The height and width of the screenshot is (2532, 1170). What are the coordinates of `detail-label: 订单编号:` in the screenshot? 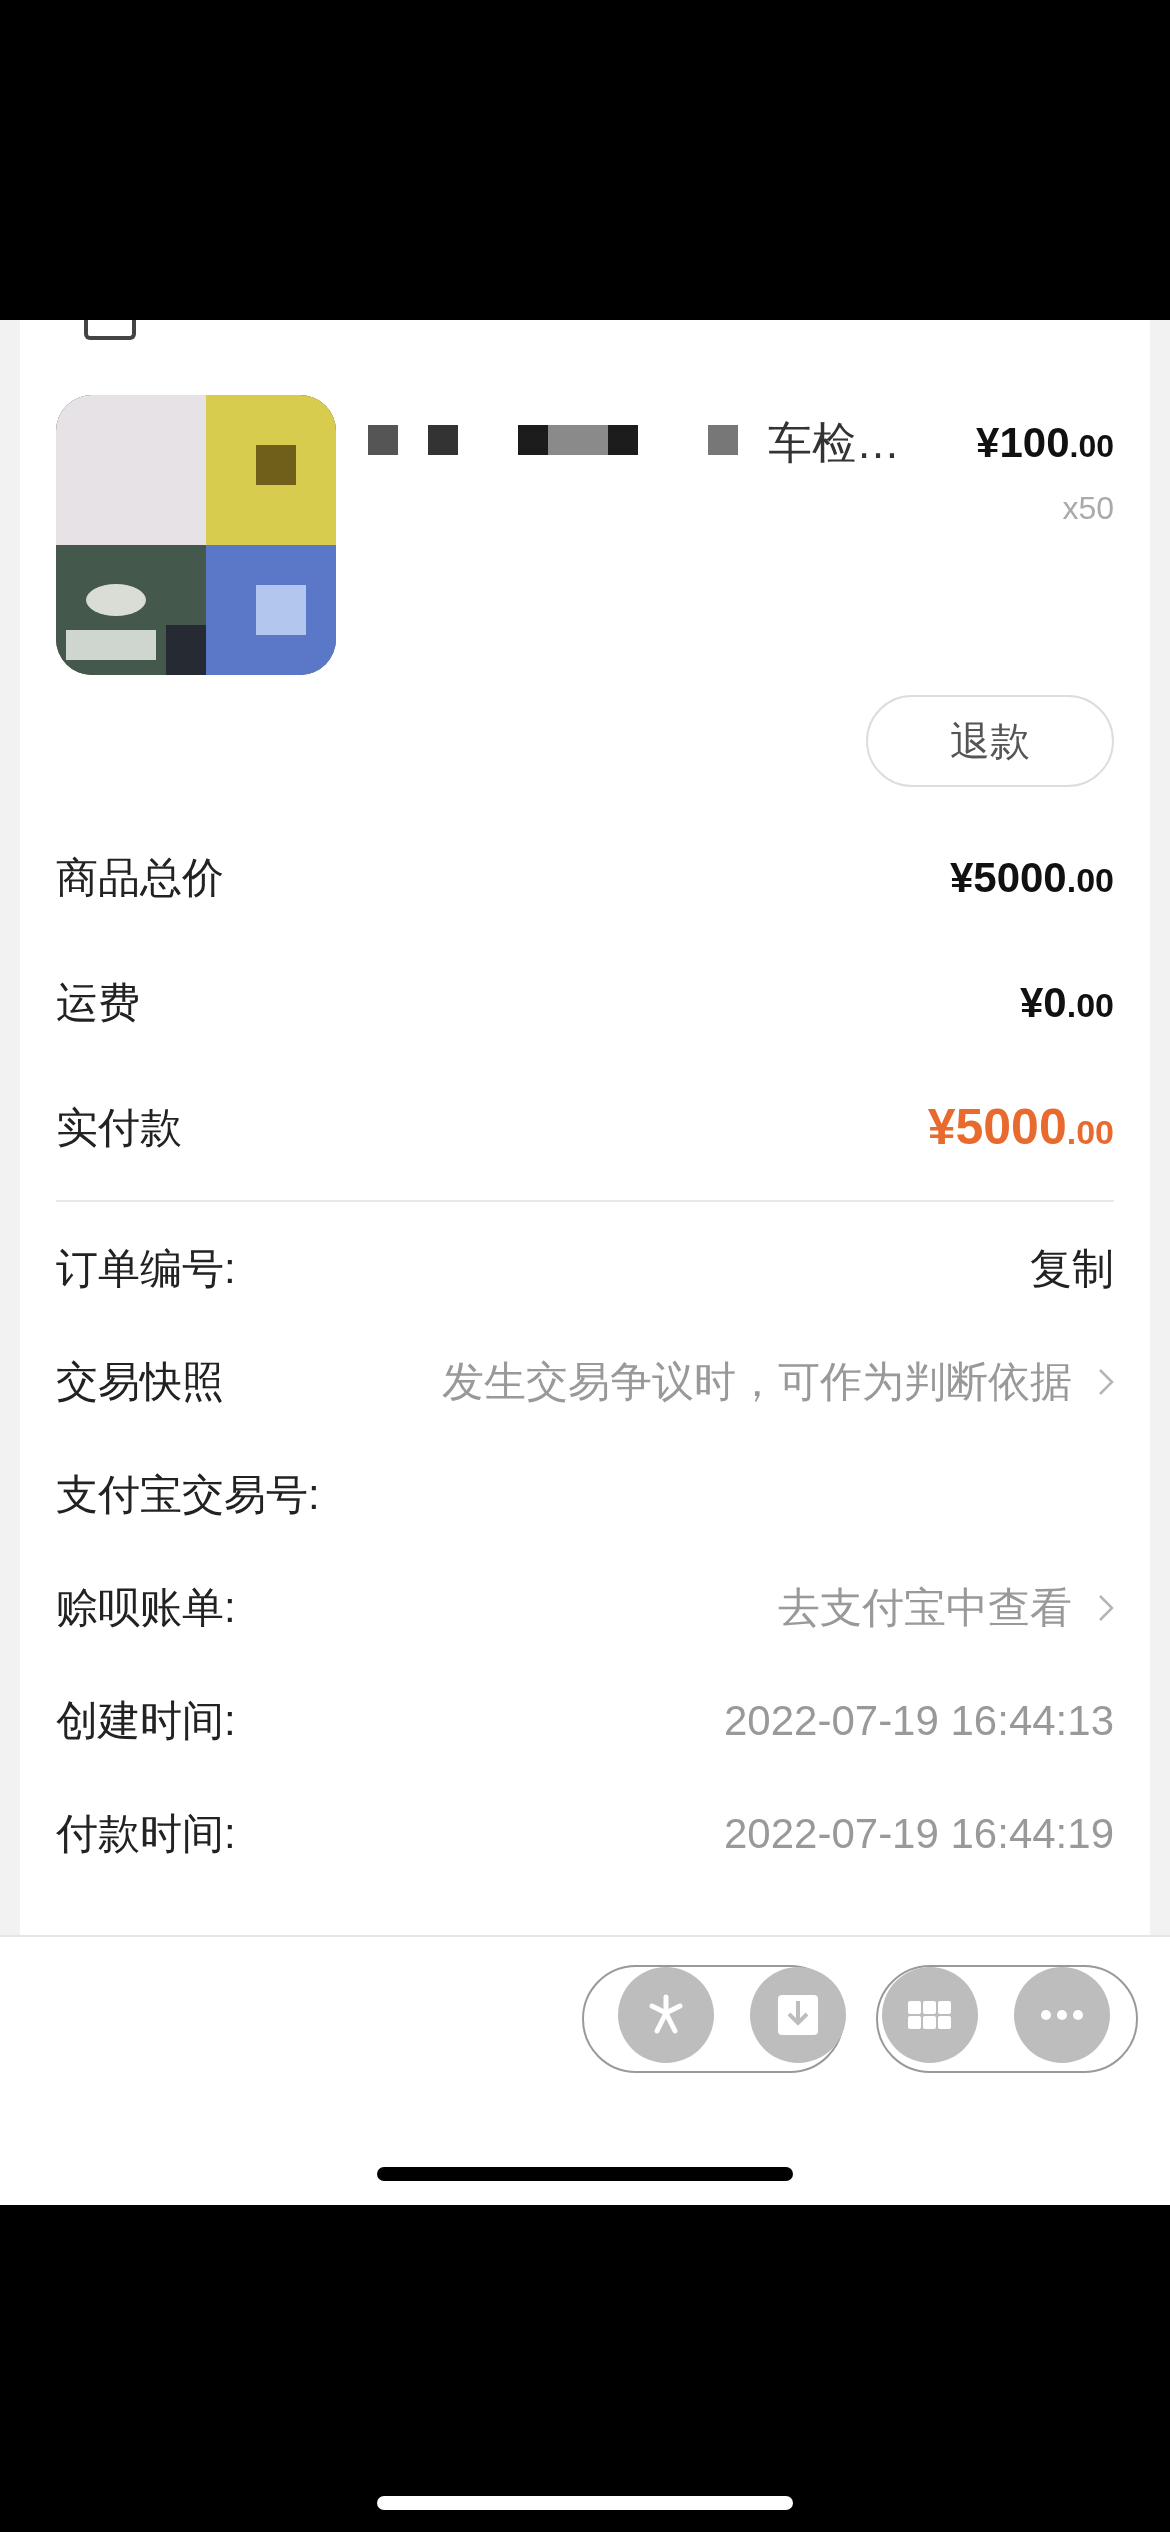 It's located at (146, 1269).